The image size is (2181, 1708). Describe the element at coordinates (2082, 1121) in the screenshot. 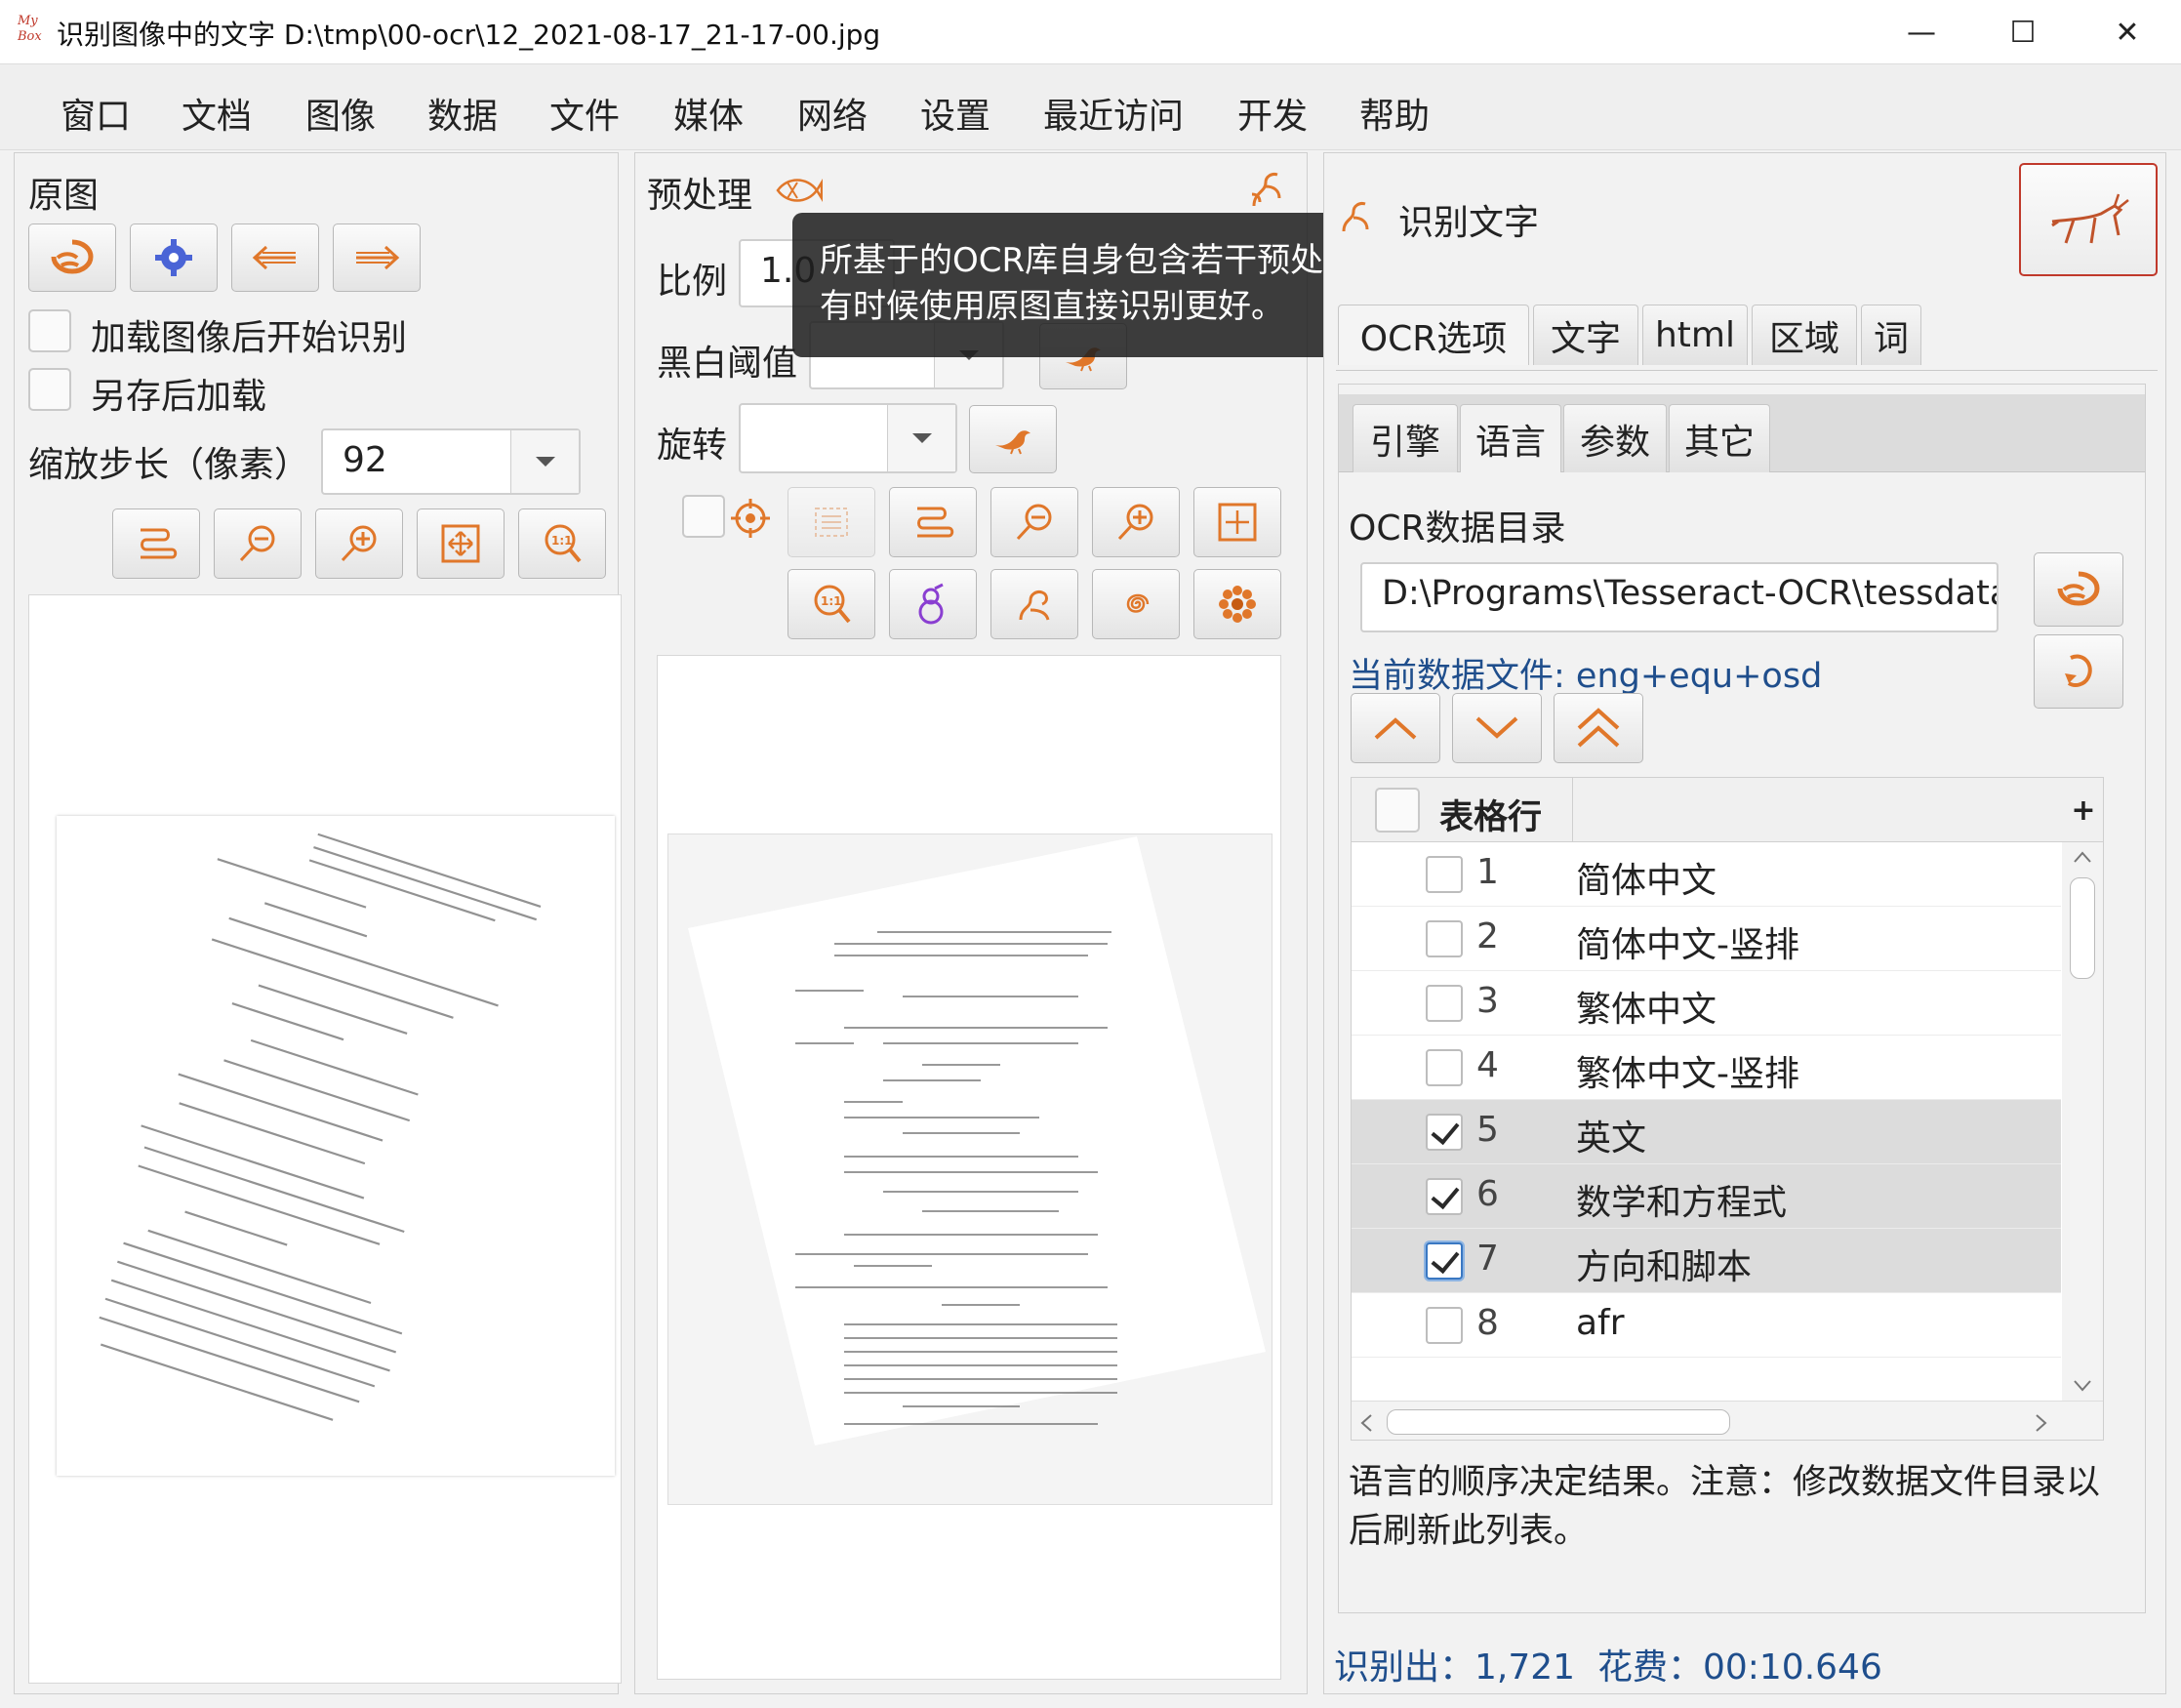

I see `vertical-scrollbar` at that location.